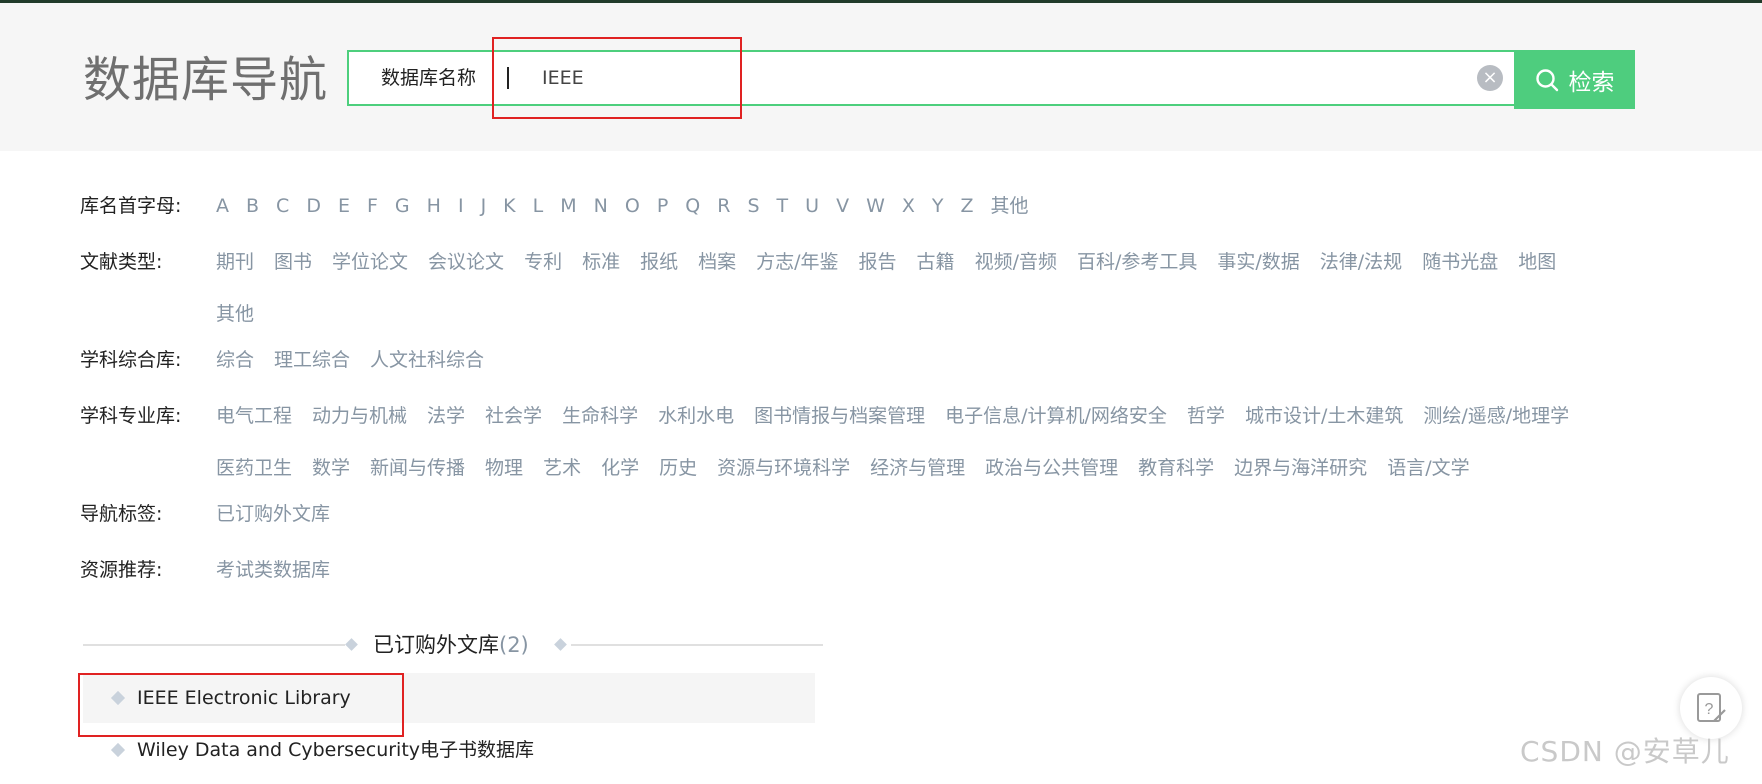 This screenshot has height=784, width=1762. I want to click on filter-letter: R, so click(723, 215).